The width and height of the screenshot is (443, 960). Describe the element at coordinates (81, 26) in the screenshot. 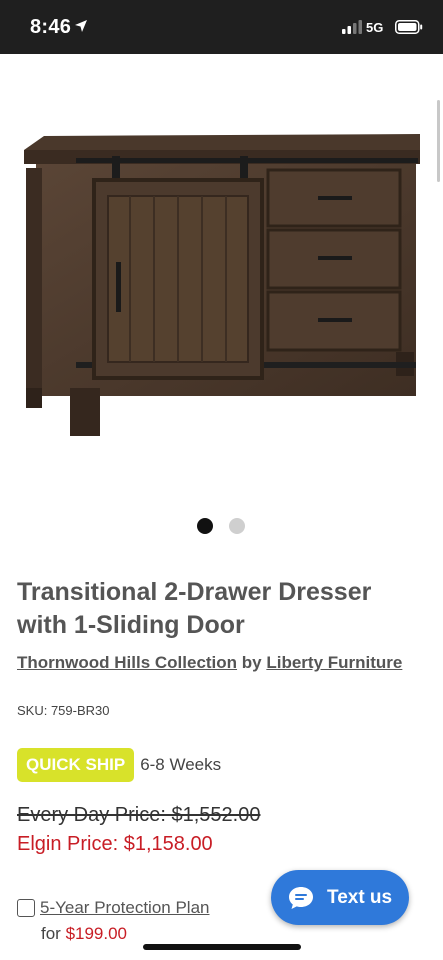

I see `location-arrow-icon` at that location.